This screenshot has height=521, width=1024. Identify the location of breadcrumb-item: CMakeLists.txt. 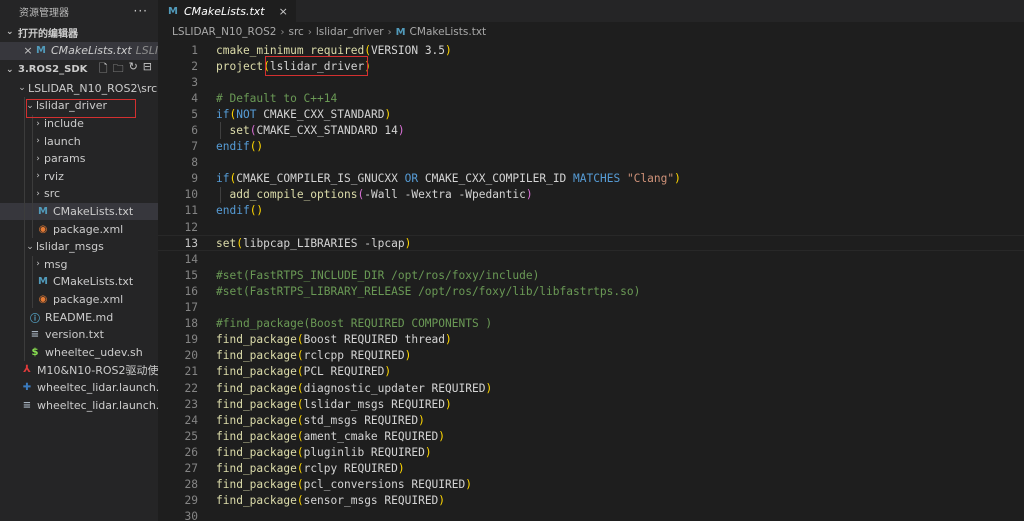
(448, 32).